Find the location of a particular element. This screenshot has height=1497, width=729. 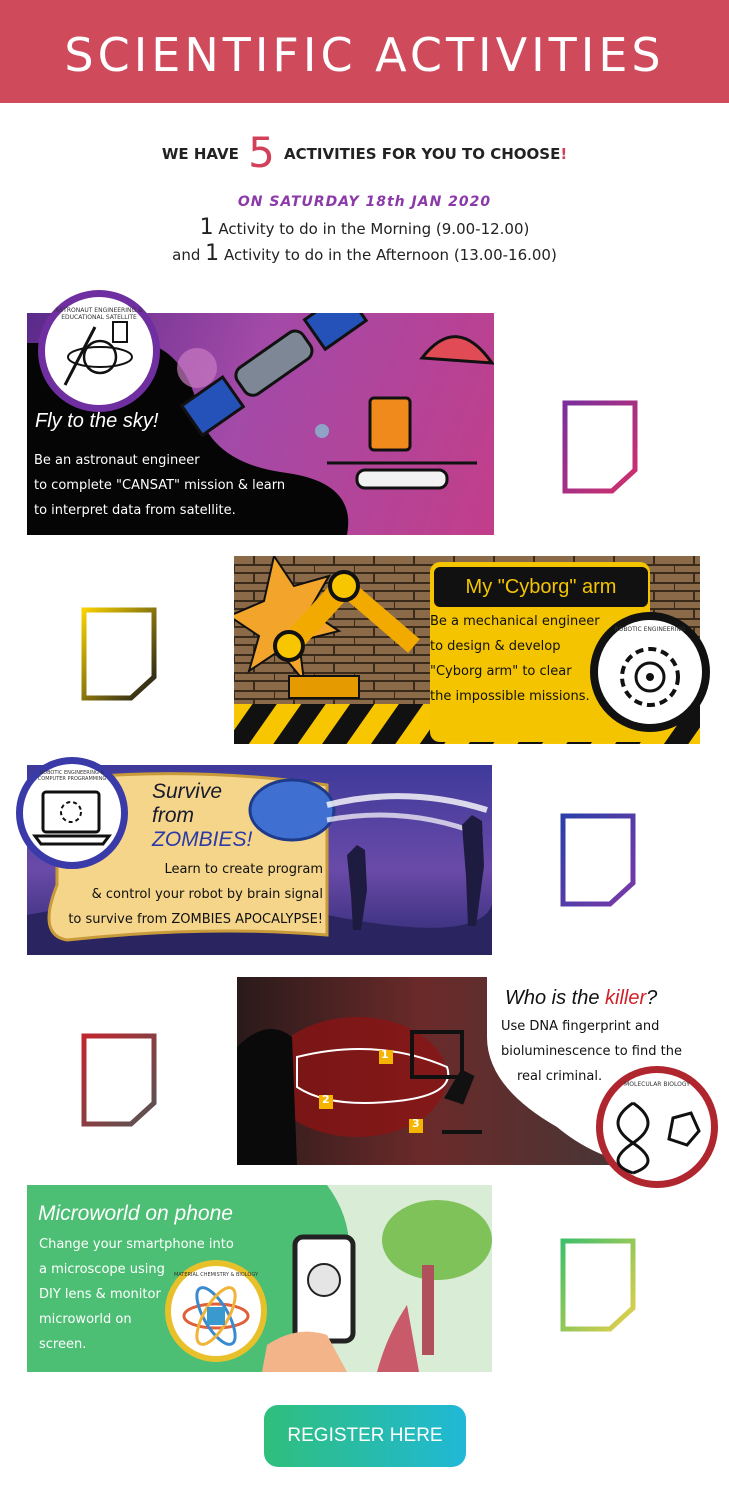

desc-line: Use DNA fingerprint and is located at coordinates (580, 1026).